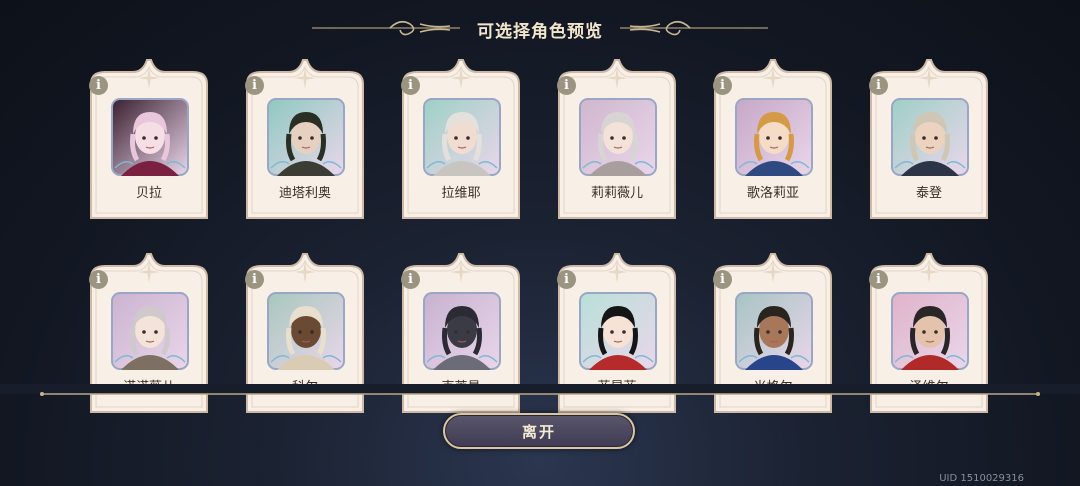 This screenshot has height=486, width=1080. I want to click on divider-line, so click(540, 394).